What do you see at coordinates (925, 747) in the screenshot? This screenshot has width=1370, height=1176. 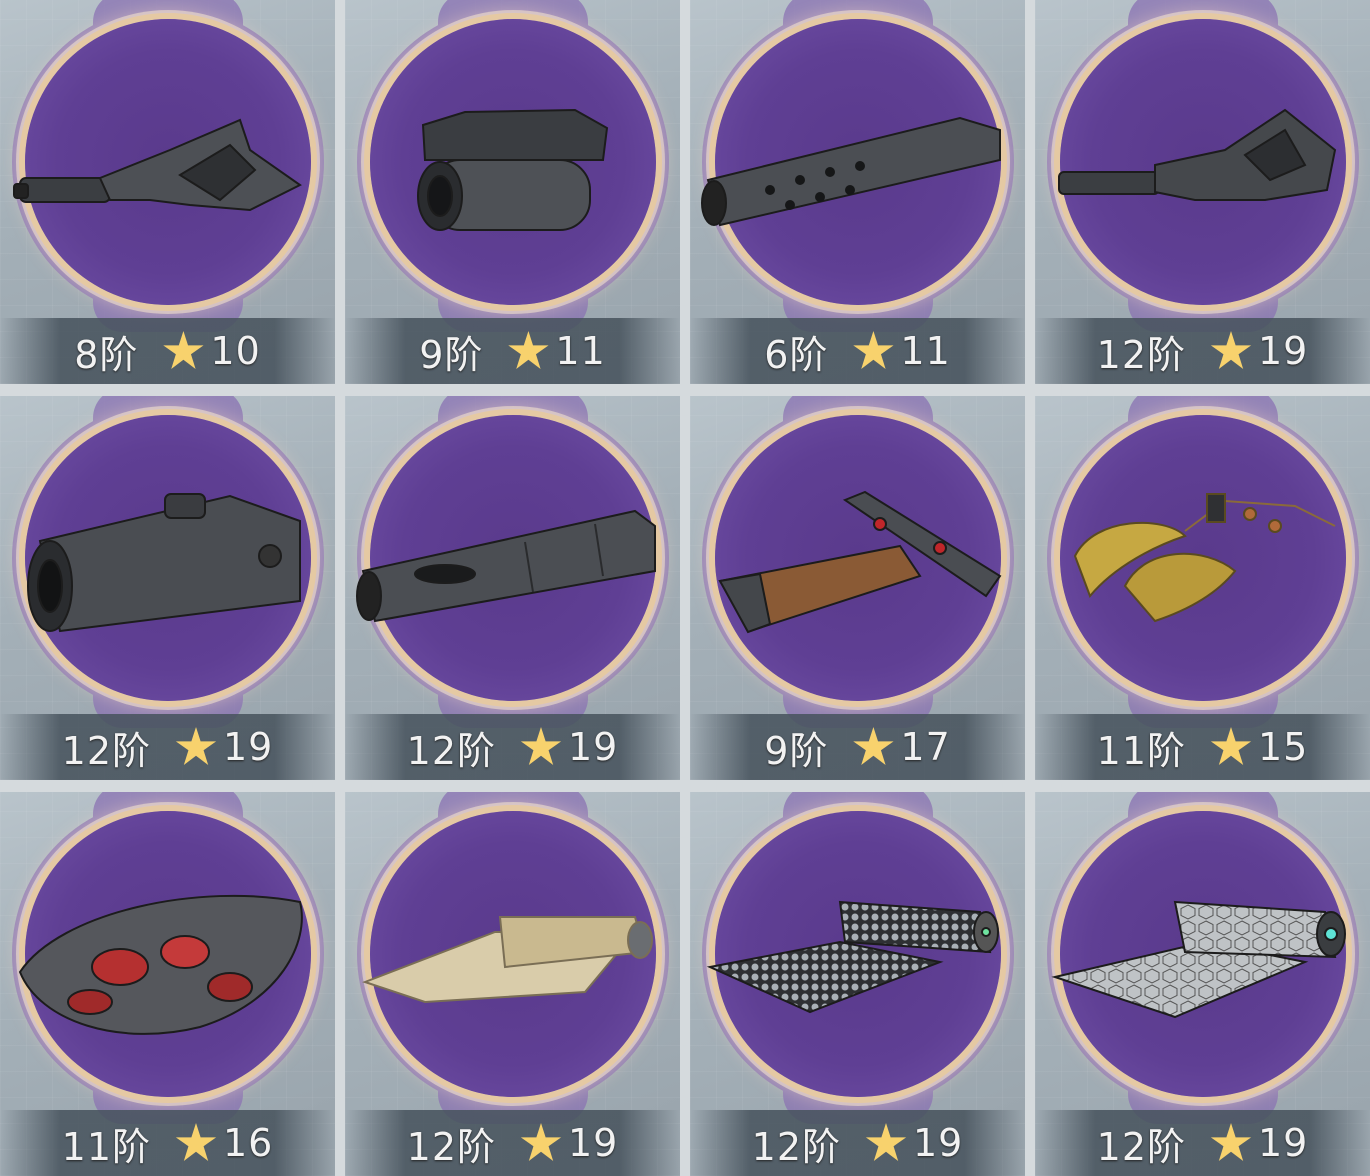 I see `star-count: 17` at bounding box center [925, 747].